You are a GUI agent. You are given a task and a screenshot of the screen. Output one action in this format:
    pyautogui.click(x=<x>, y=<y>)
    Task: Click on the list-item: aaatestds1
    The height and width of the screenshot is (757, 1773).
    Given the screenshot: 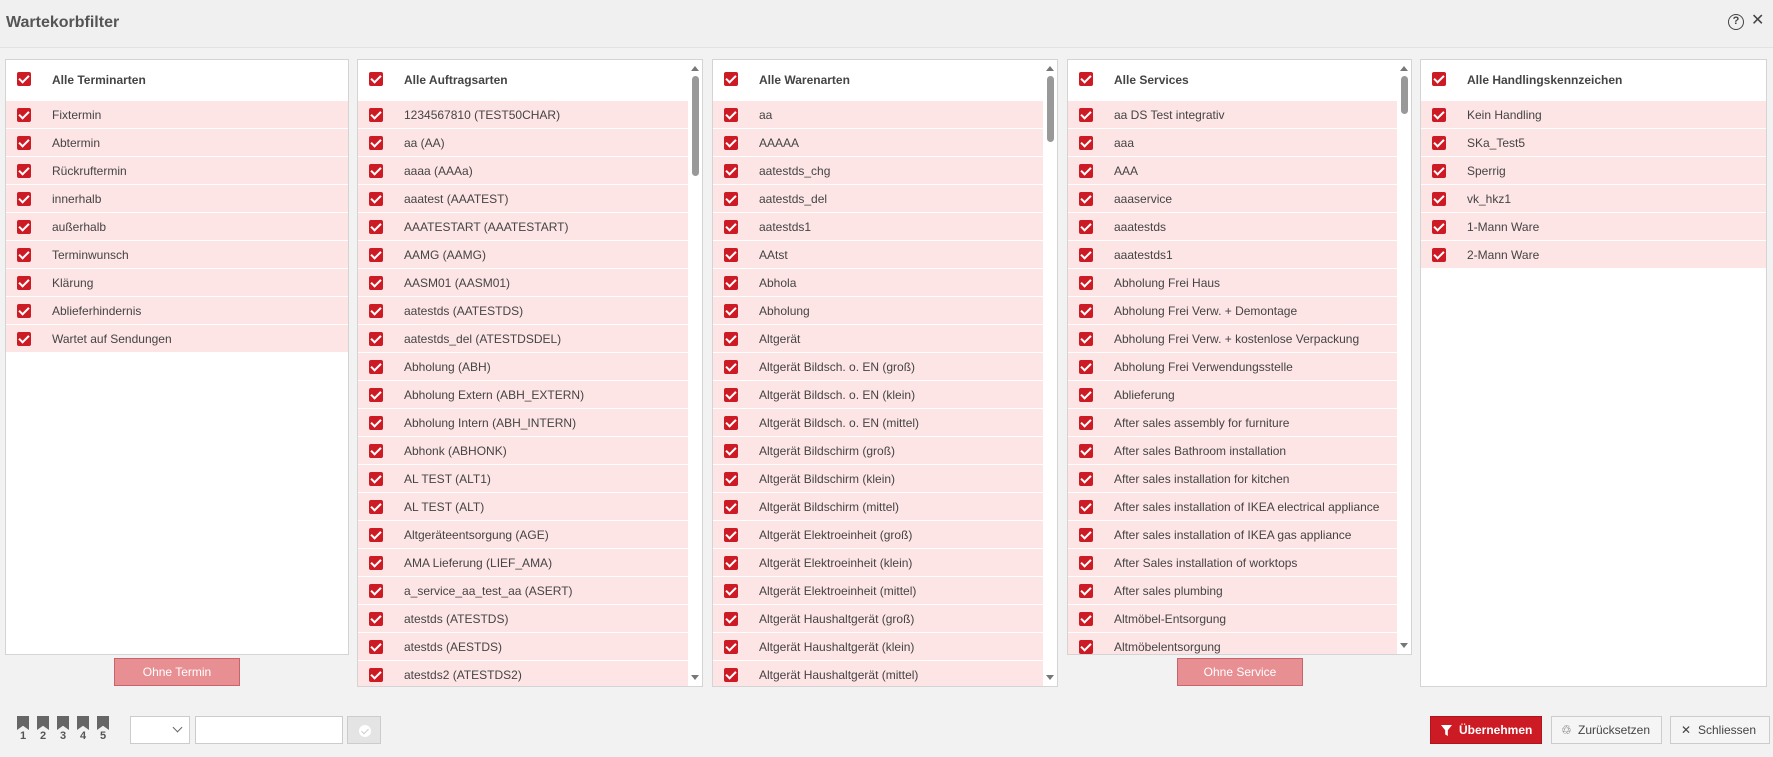 What is the action you would take?
    pyautogui.click(x=1232, y=255)
    